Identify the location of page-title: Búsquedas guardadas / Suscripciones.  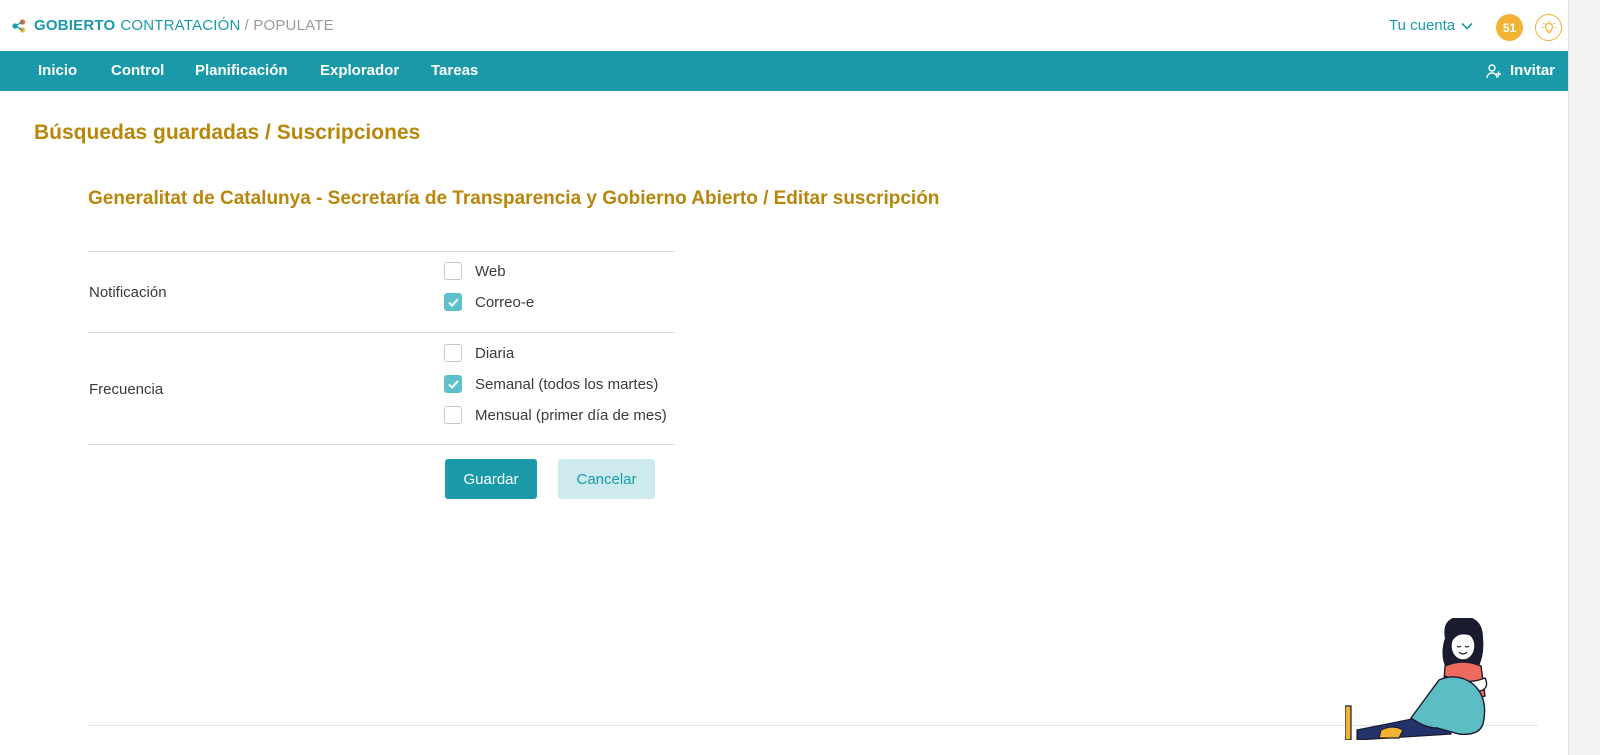
(227, 132).